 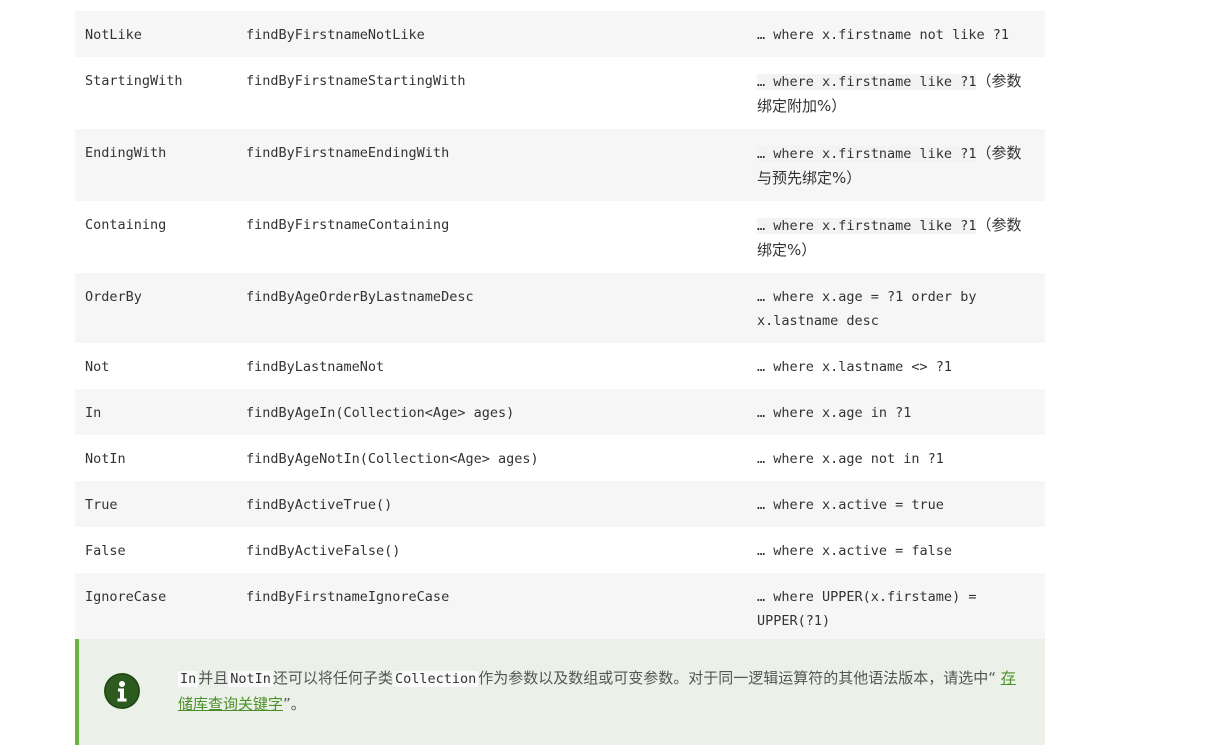 What do you see at coordinates (737, 678) in the screenshot?
I see `tip-text-rest: 作为参数以及数组或可变参数。对于同一逻辑运算符的其他语法版本，请选中“` at bounding box center [737, 678].